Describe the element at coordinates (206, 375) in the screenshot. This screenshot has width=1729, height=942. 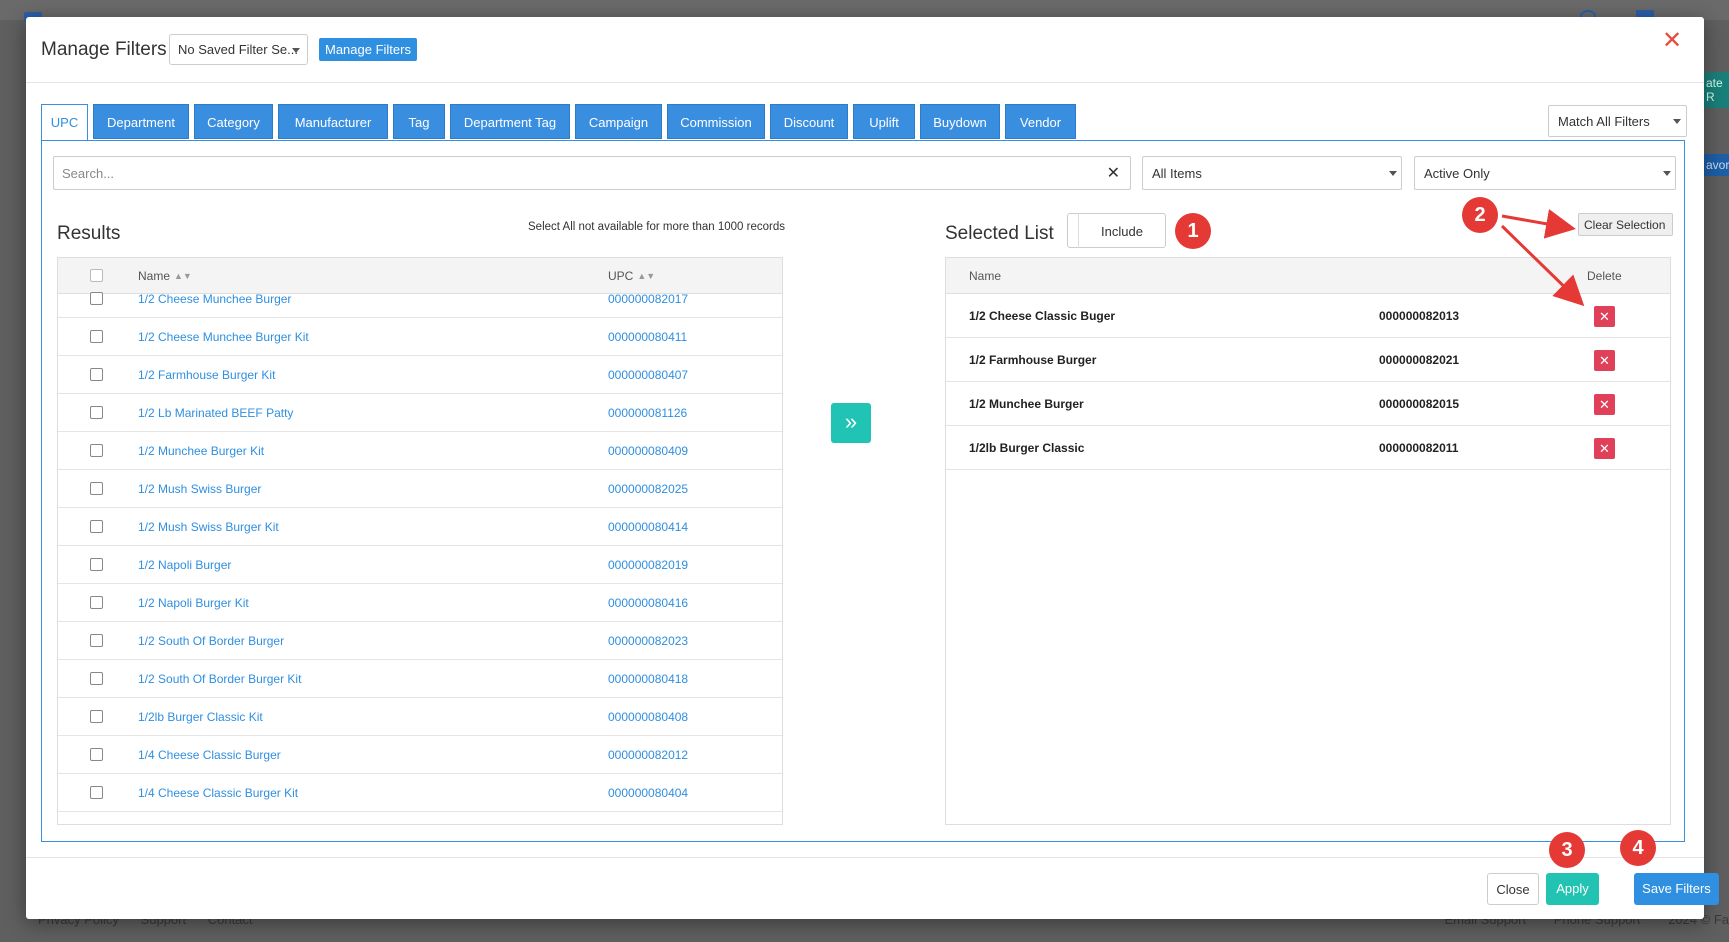
I see `item-name-link: 1/2 Farmhouse Burger Kit` at that location.